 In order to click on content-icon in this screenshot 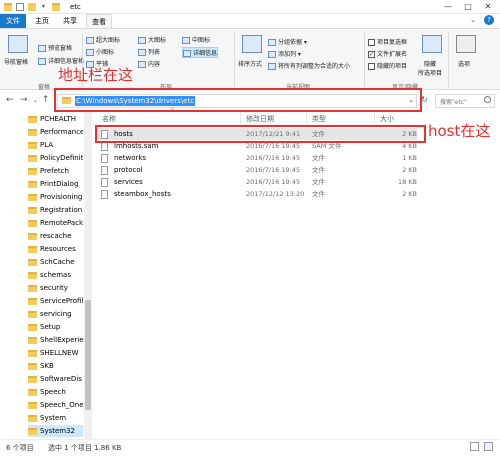, I will do `click(142, 64)`.